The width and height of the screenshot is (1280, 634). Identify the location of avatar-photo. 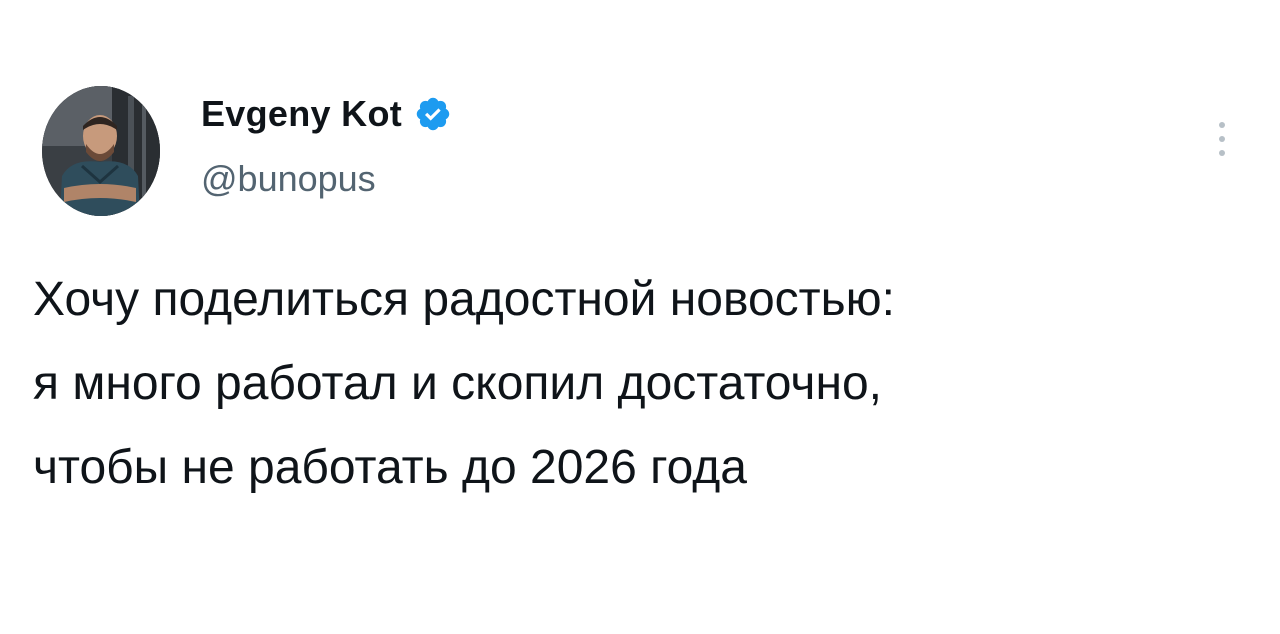
(101, 151).